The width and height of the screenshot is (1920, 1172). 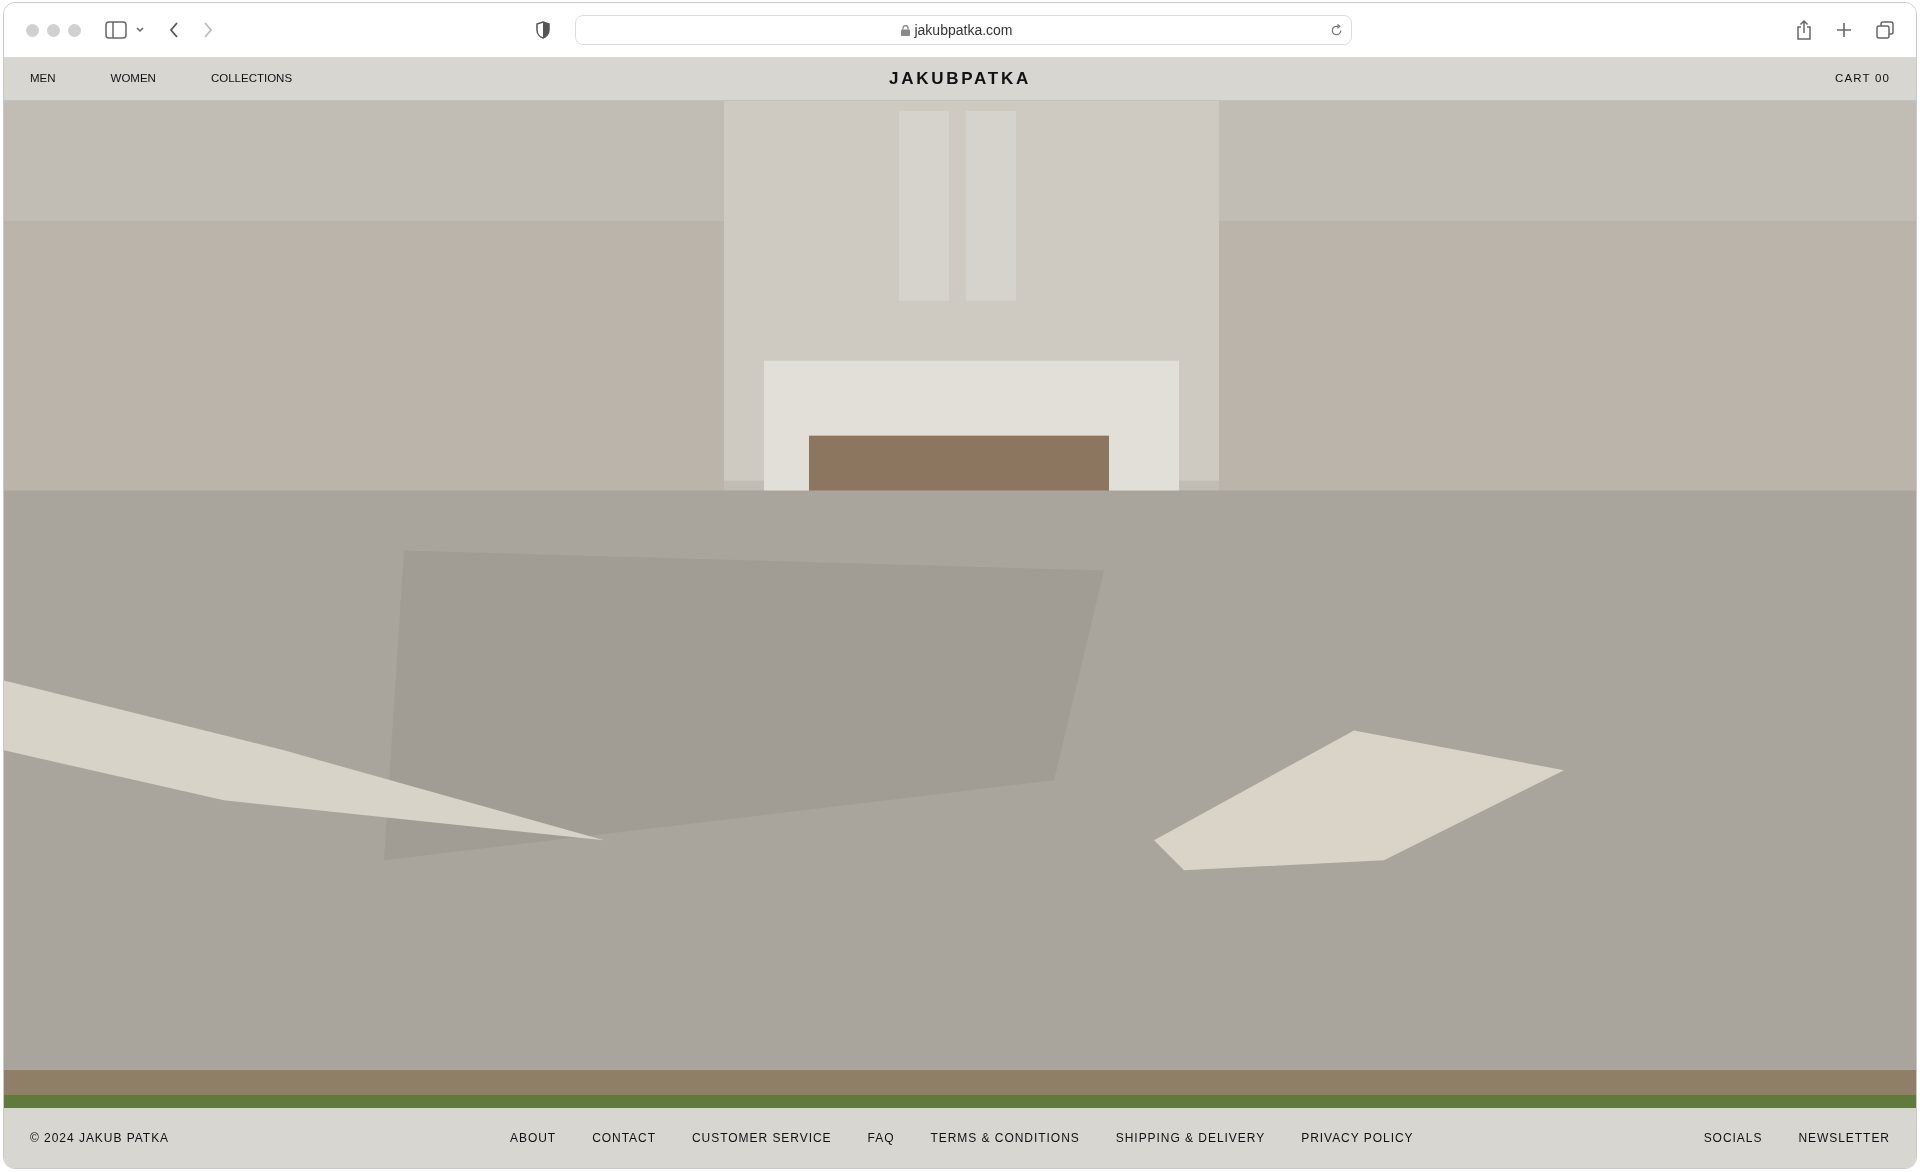 What do you see at coordinates (174, 30) in the screenshot?
I see `back-icon` at bounding box center [174, 30].